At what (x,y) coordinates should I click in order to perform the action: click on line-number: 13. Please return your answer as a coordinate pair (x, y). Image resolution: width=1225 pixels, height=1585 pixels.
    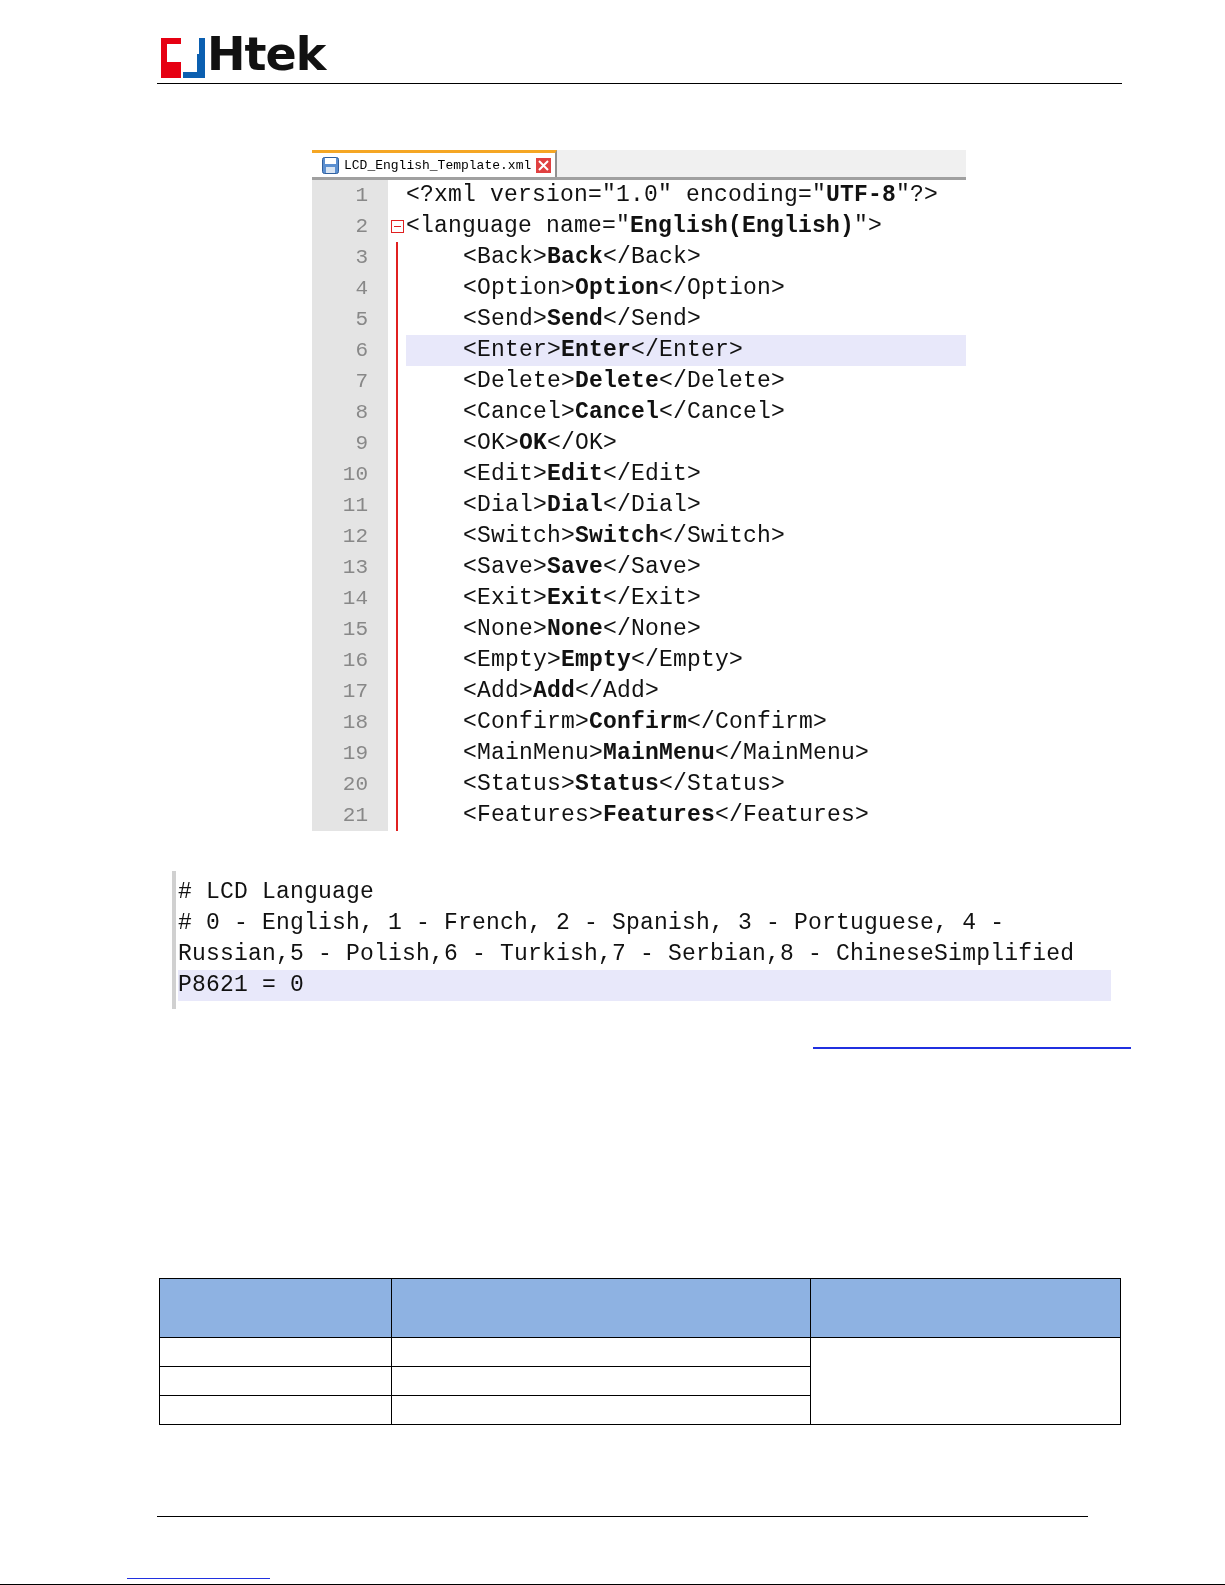
    Looking at the image, I should click on (350, 567).